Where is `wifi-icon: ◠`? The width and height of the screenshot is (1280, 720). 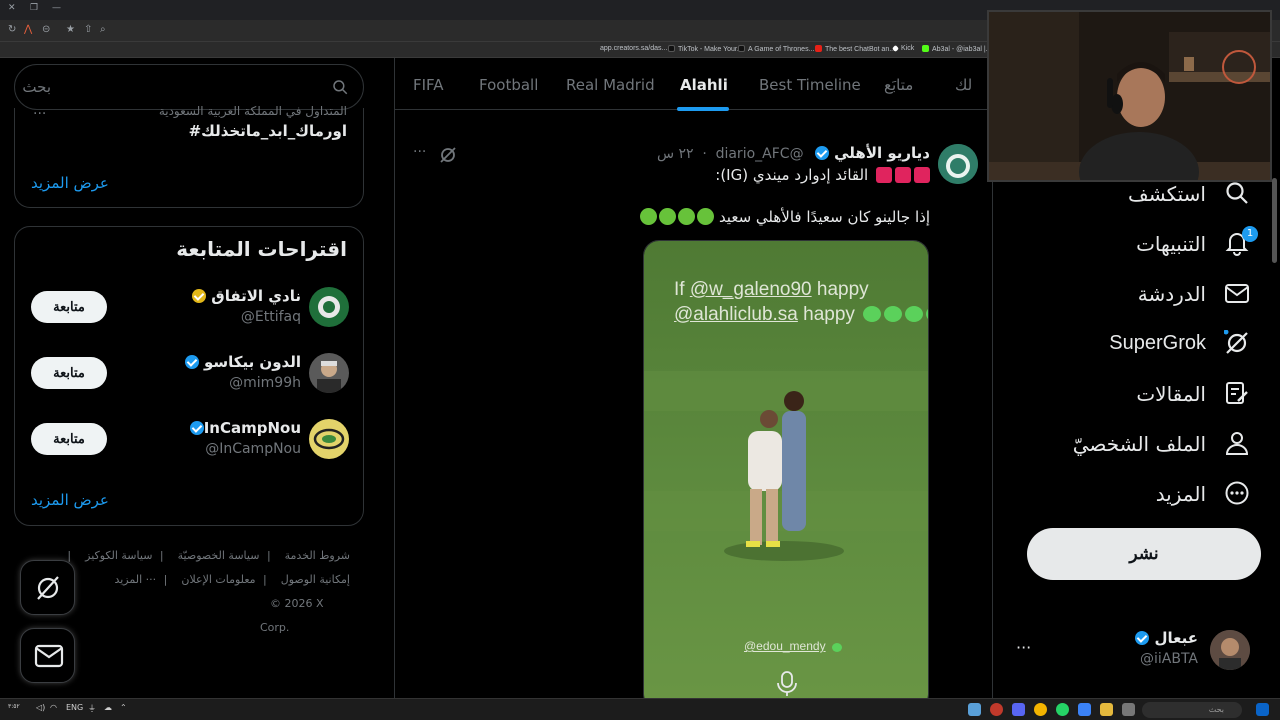
wifi-icon: ◠ is located at coordinates (53, 707).